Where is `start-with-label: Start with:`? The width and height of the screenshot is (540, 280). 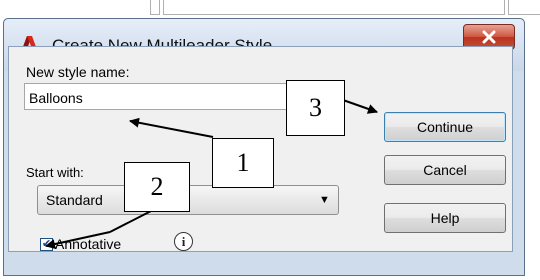 start-with-label: Start with: is located at coordinates (55, 172).